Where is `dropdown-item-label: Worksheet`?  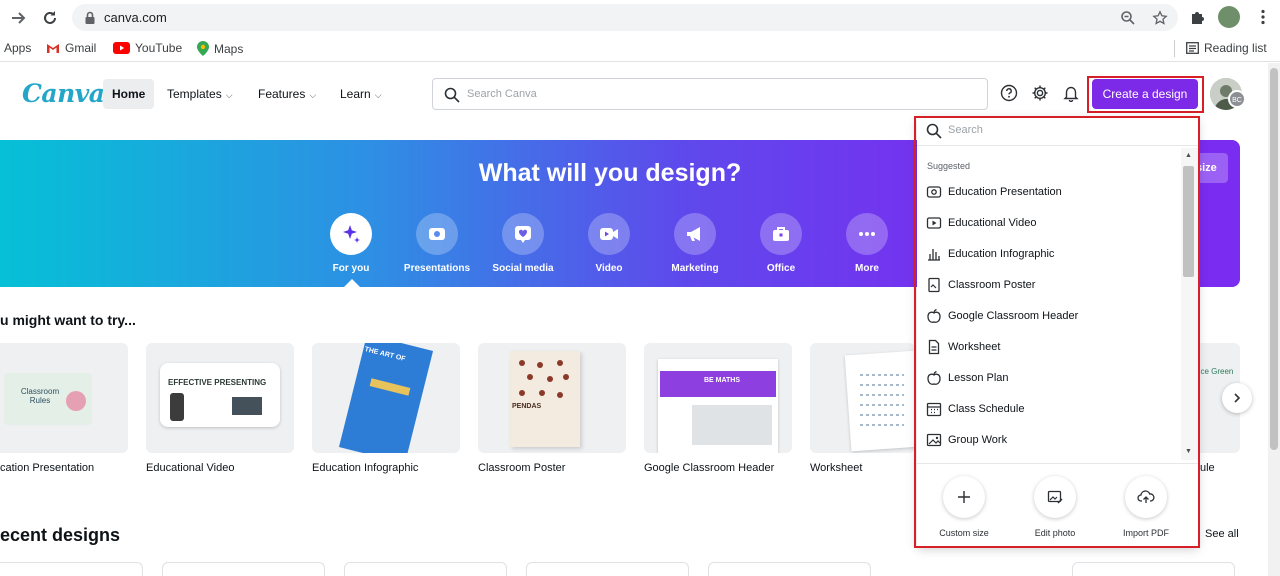 dropdown-item-label: Worksheet is located at coordinates (974, 347).